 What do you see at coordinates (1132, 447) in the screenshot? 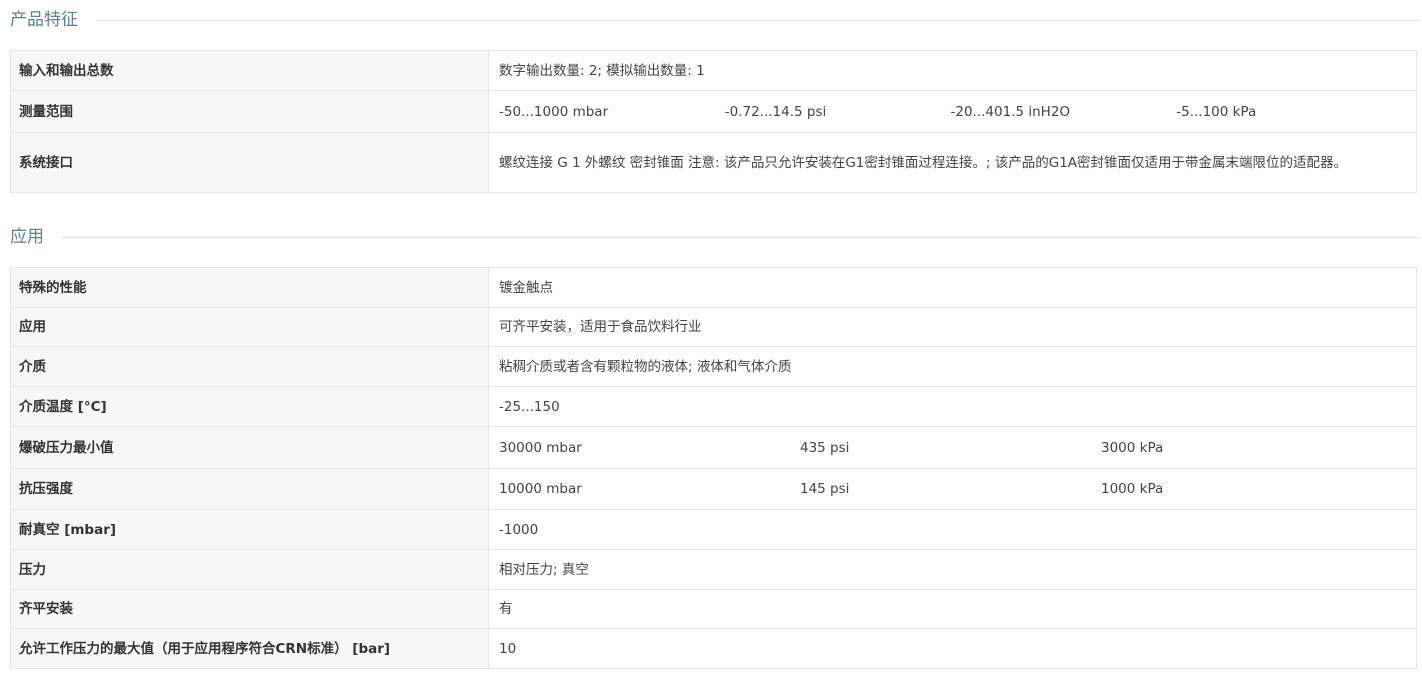
I see `burst-pressure-kpa: 3000 kPa` at bounding box center [1132, 447].